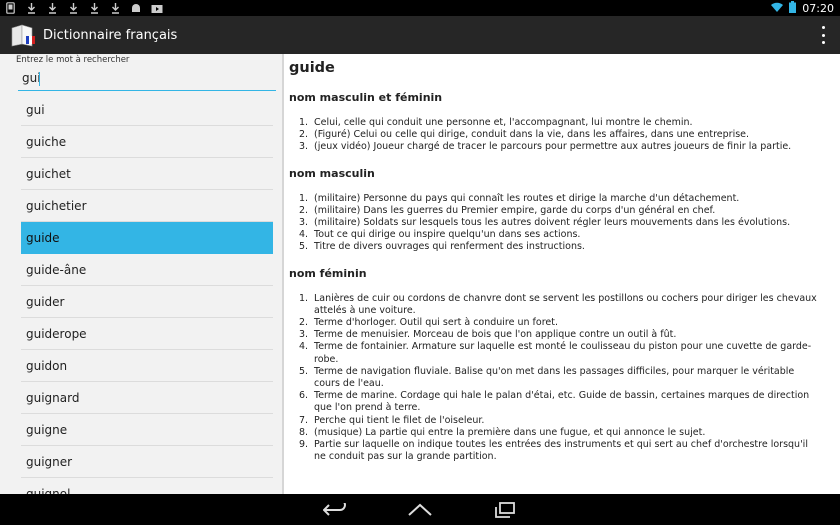 The width and height of the screenshot is (840, 525). I want to click on status-right: 07:20, so click(802, 8).